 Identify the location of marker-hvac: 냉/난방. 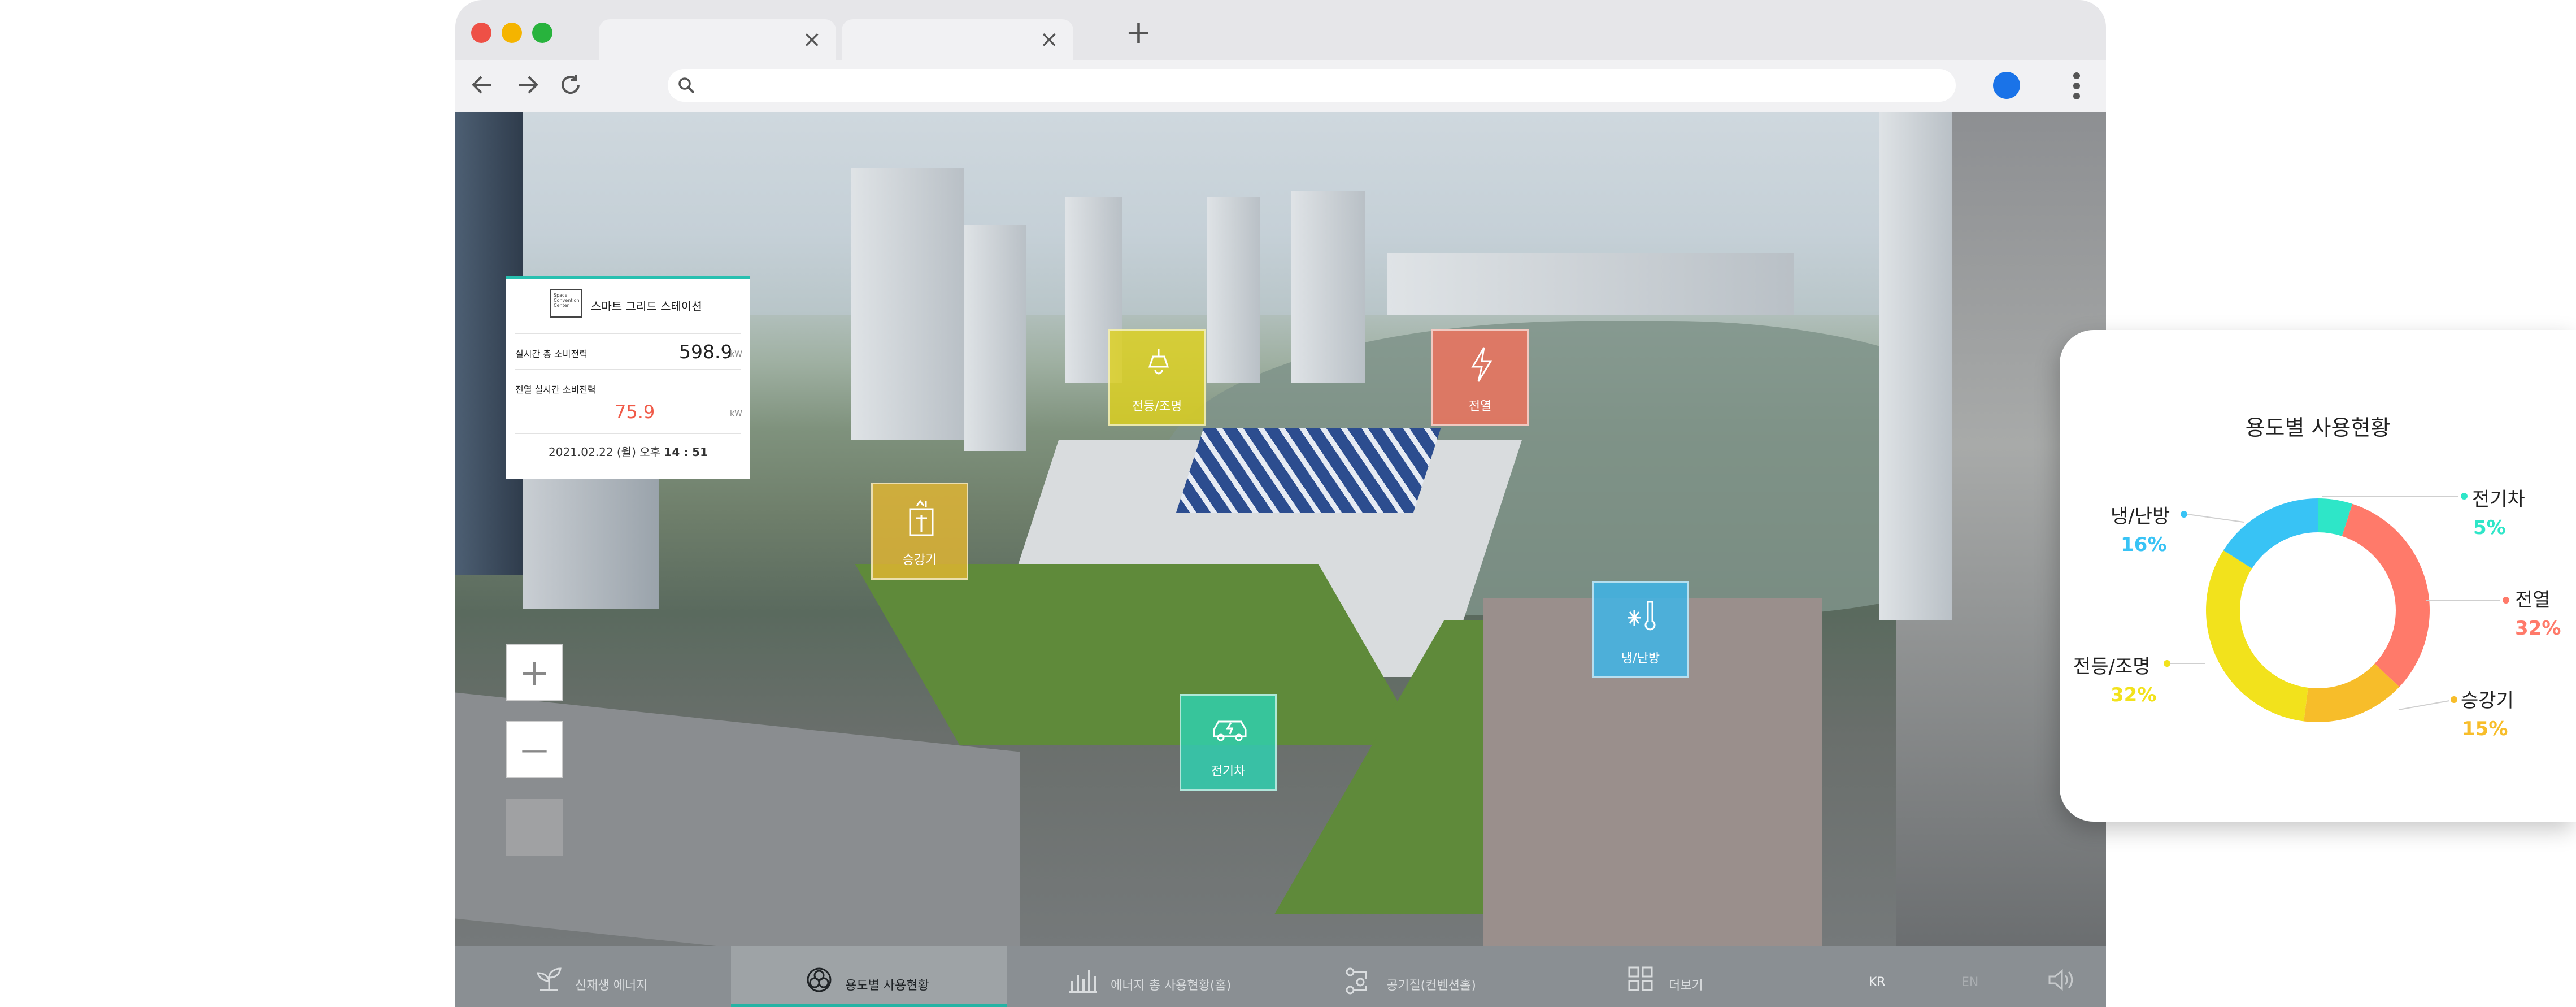
(1640, 629).